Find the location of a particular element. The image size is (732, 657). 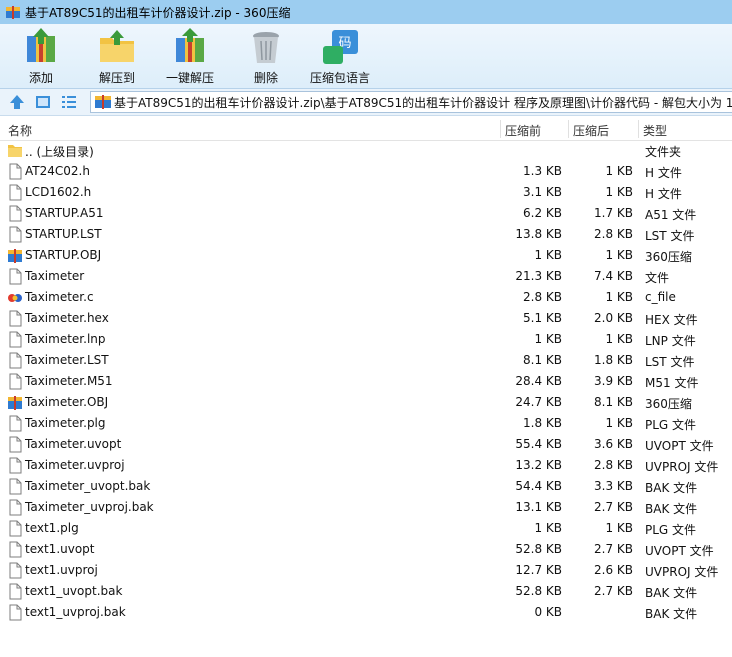

original-size: 54.4 KB is located at coordinates (538, 486).